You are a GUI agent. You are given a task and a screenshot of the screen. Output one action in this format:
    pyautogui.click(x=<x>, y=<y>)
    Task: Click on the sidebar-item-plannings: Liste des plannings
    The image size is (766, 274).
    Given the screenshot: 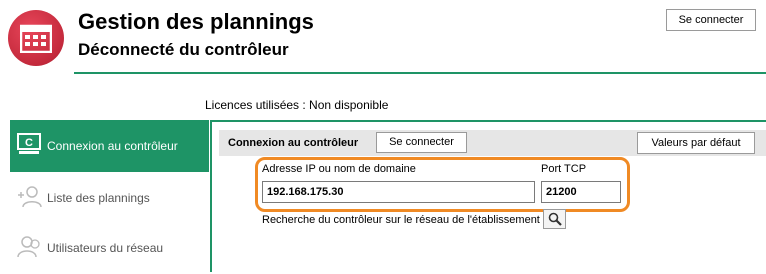 What is the action you would take?
    pyautogui.click(x=109, y=198)
    